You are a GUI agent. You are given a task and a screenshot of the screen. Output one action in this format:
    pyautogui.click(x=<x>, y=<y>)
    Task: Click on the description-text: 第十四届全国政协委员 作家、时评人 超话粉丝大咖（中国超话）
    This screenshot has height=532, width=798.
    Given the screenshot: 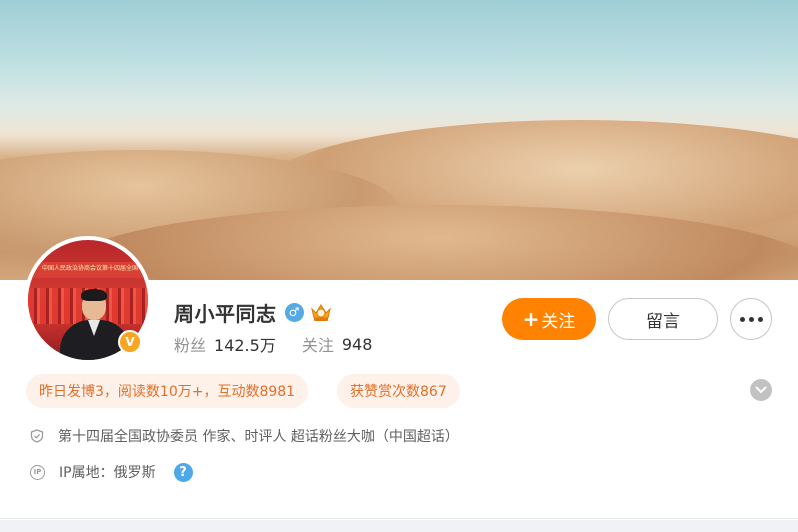 What is the action you would take?
    pyautogui.click(x=258, y=437)
    